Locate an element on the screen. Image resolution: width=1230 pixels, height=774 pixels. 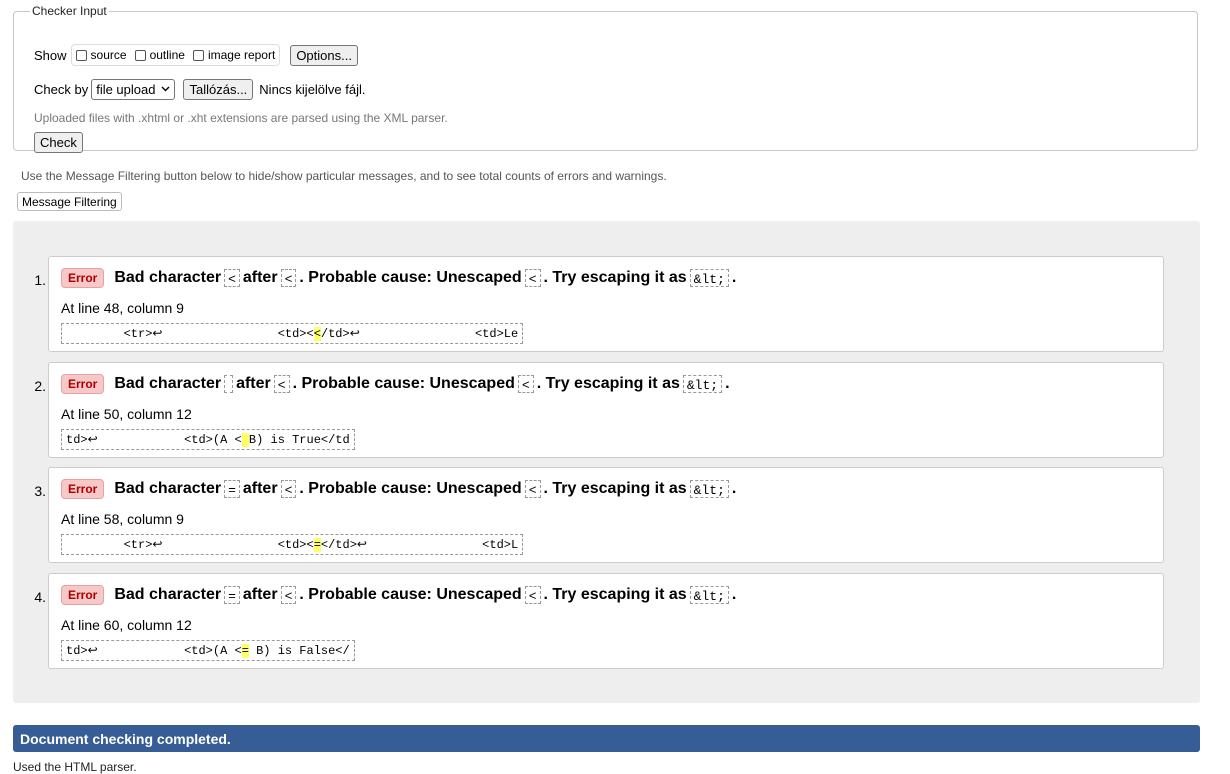
show-label: Show is located at coordinates (50, 55).